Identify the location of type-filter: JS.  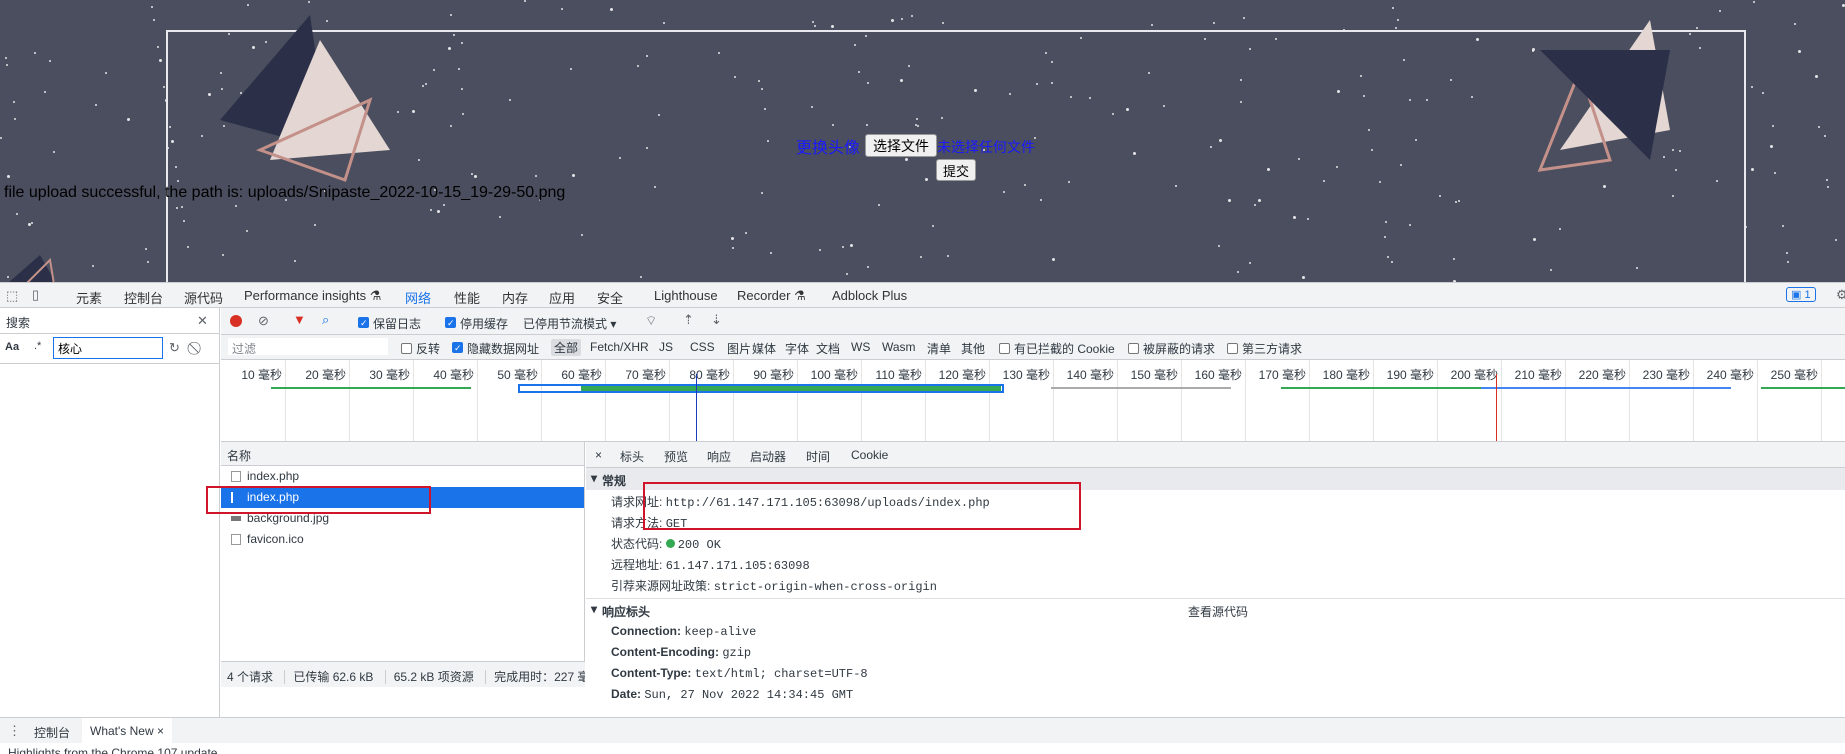
(666, 347).